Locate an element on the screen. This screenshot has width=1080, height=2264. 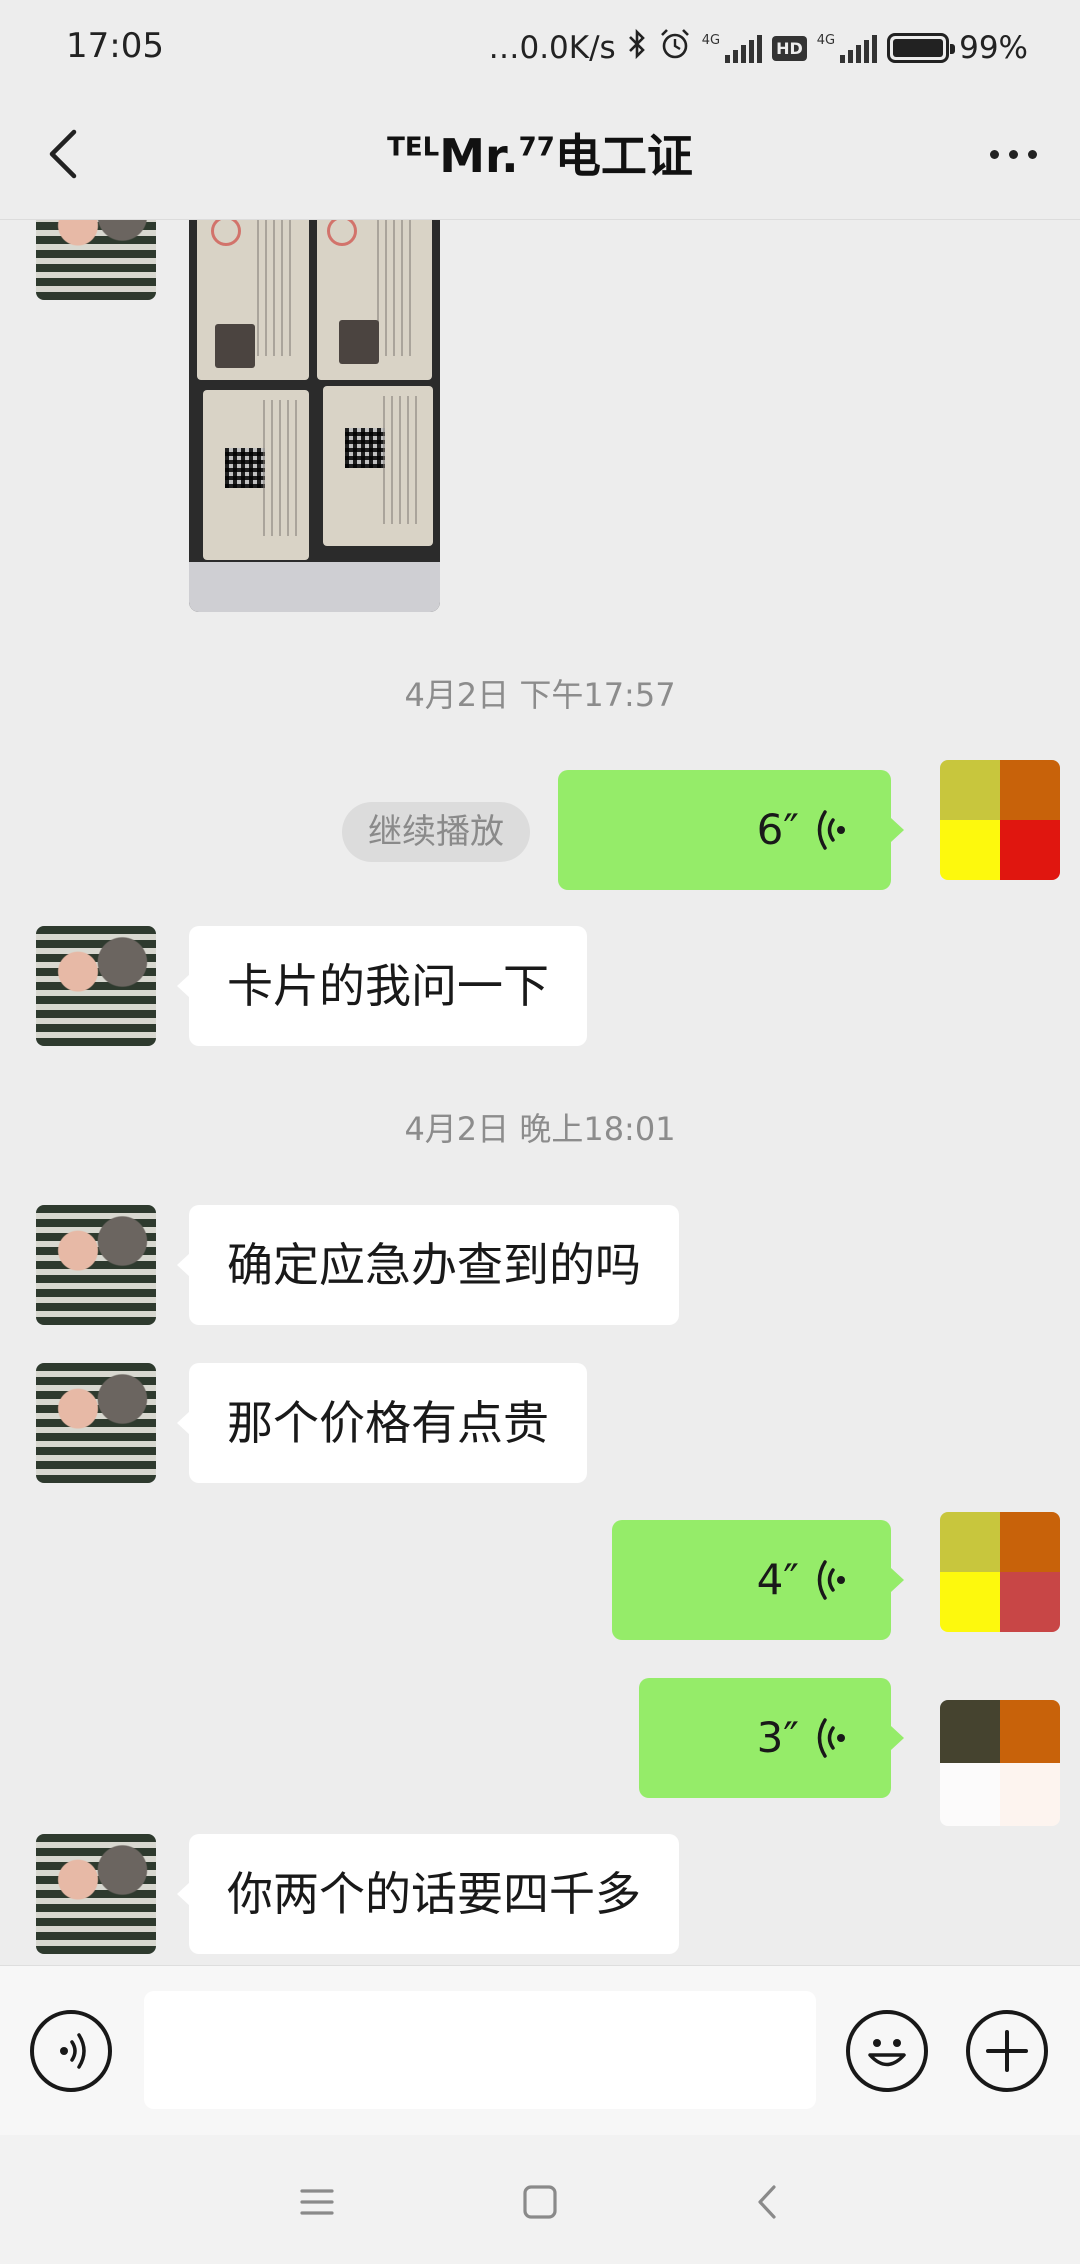
back-nav-button is located at coordinates (767, 2202).